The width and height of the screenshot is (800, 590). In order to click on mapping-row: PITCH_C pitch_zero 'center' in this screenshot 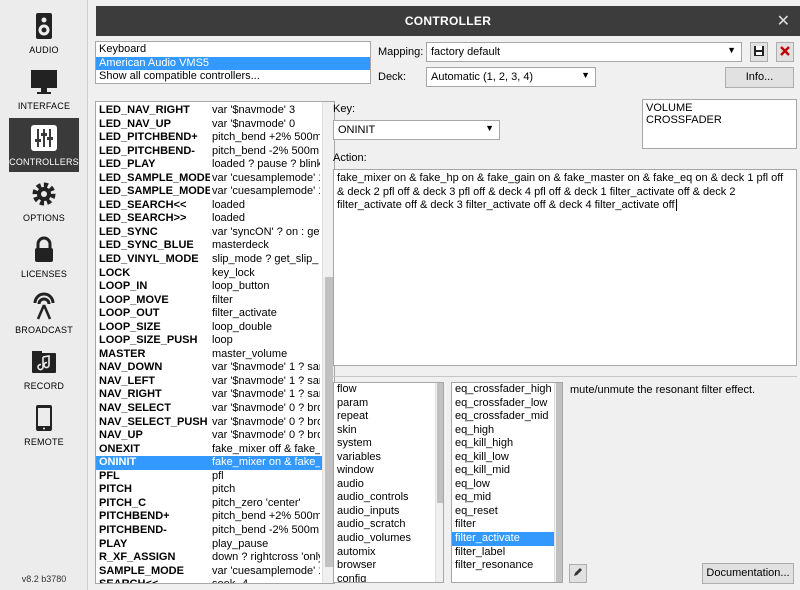, I will do `click(215, 504)`.